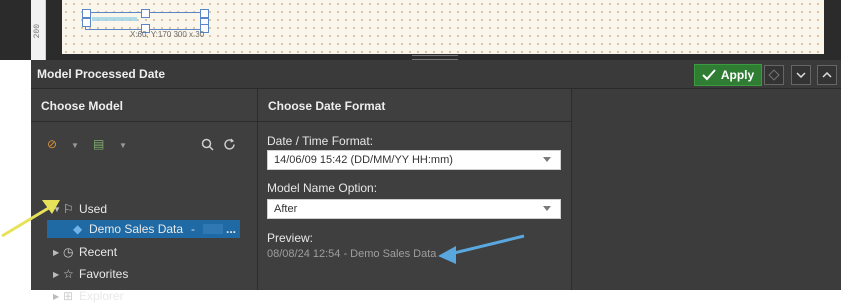 This screenshot has width=841, height=306. I want to click on collapse-up-button, so click(827, 75).